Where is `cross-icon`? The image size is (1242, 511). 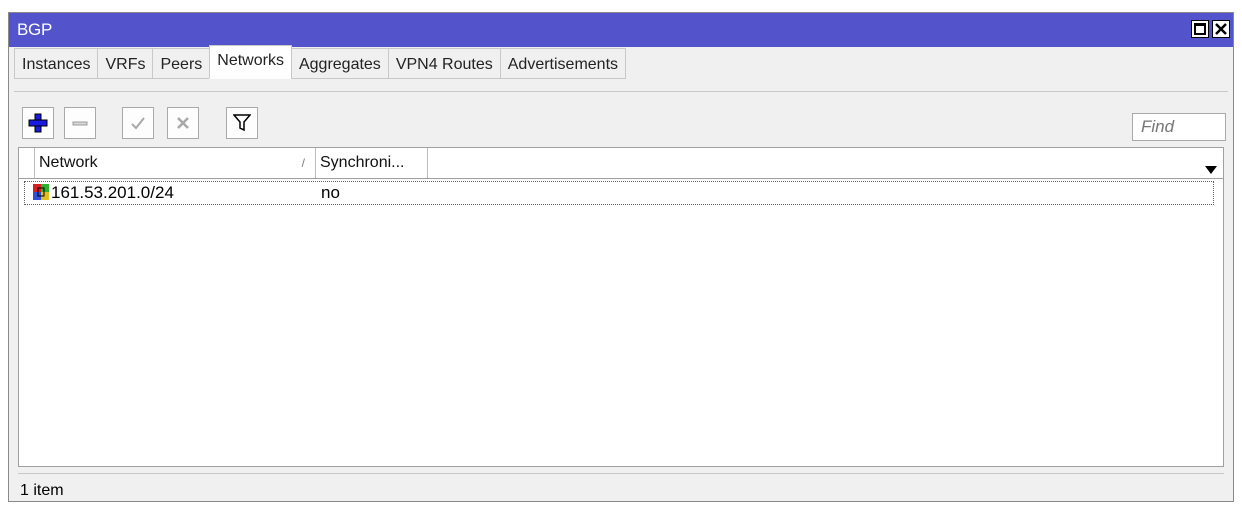
cross-icon is located at coordinates (183, 123).